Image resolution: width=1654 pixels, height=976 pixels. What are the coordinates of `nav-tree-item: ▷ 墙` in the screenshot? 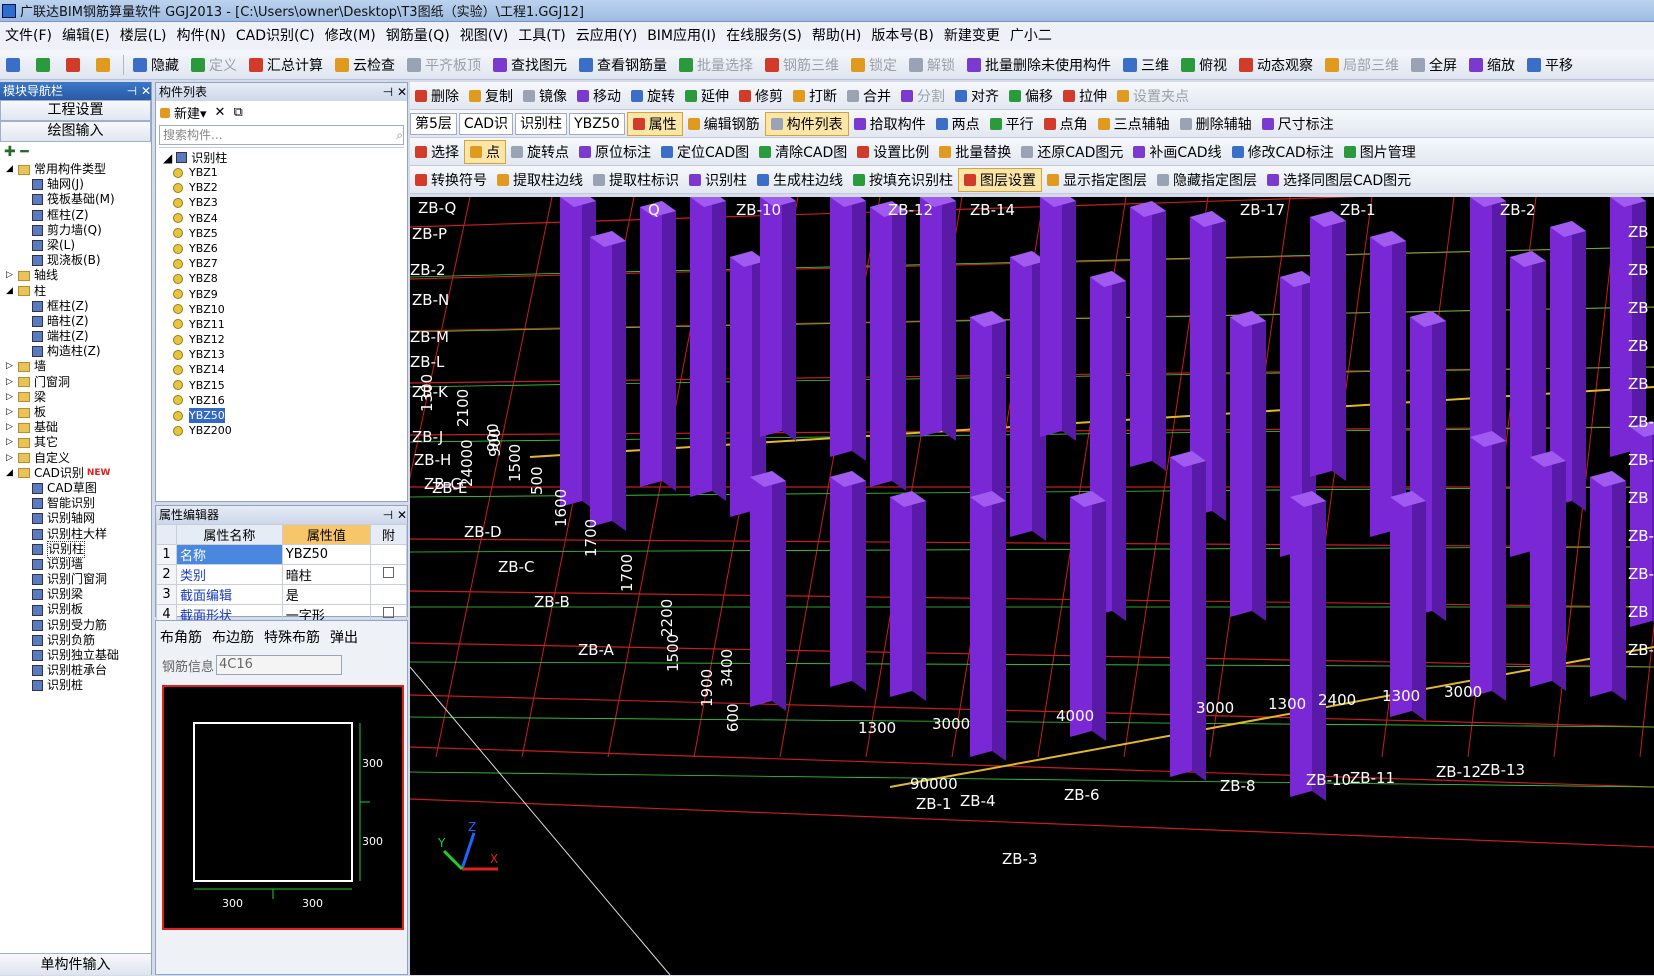 It's located at (76, 366).